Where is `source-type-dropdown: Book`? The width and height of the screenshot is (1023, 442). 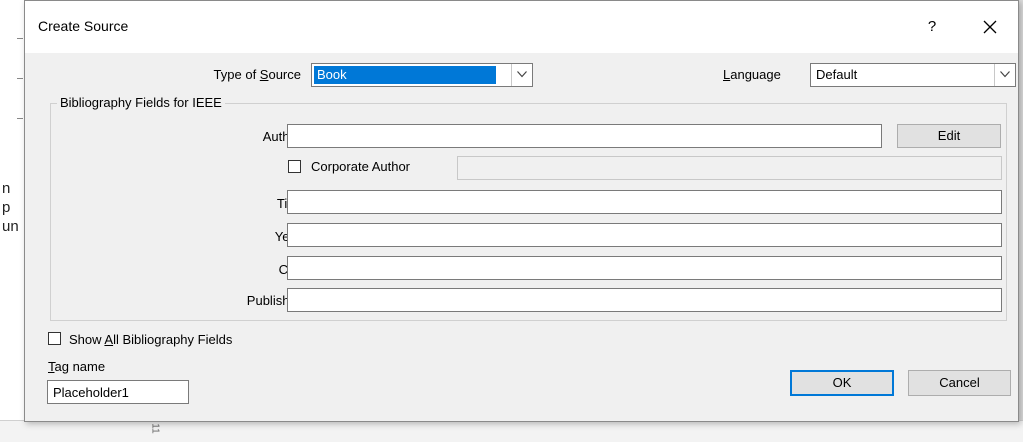 source-type-dropdown: Book is located at coordinates (422, 75).